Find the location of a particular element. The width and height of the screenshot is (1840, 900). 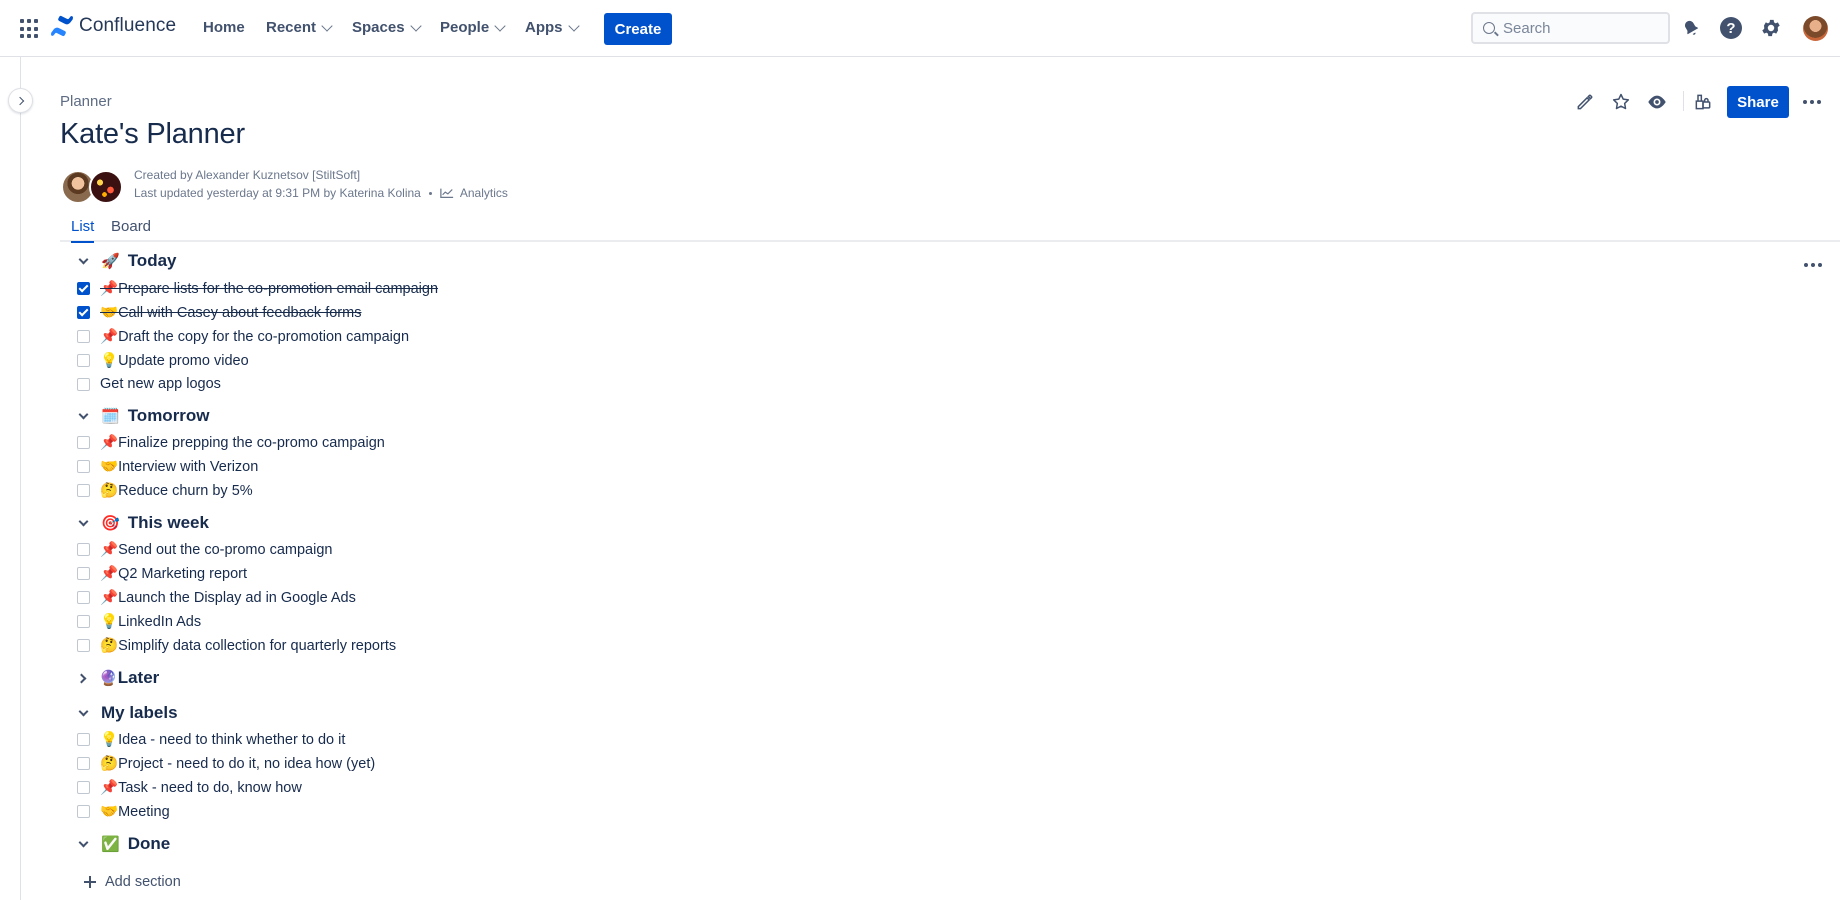

section-header-later: 🔮 Later is located at coordinates (118, 678).